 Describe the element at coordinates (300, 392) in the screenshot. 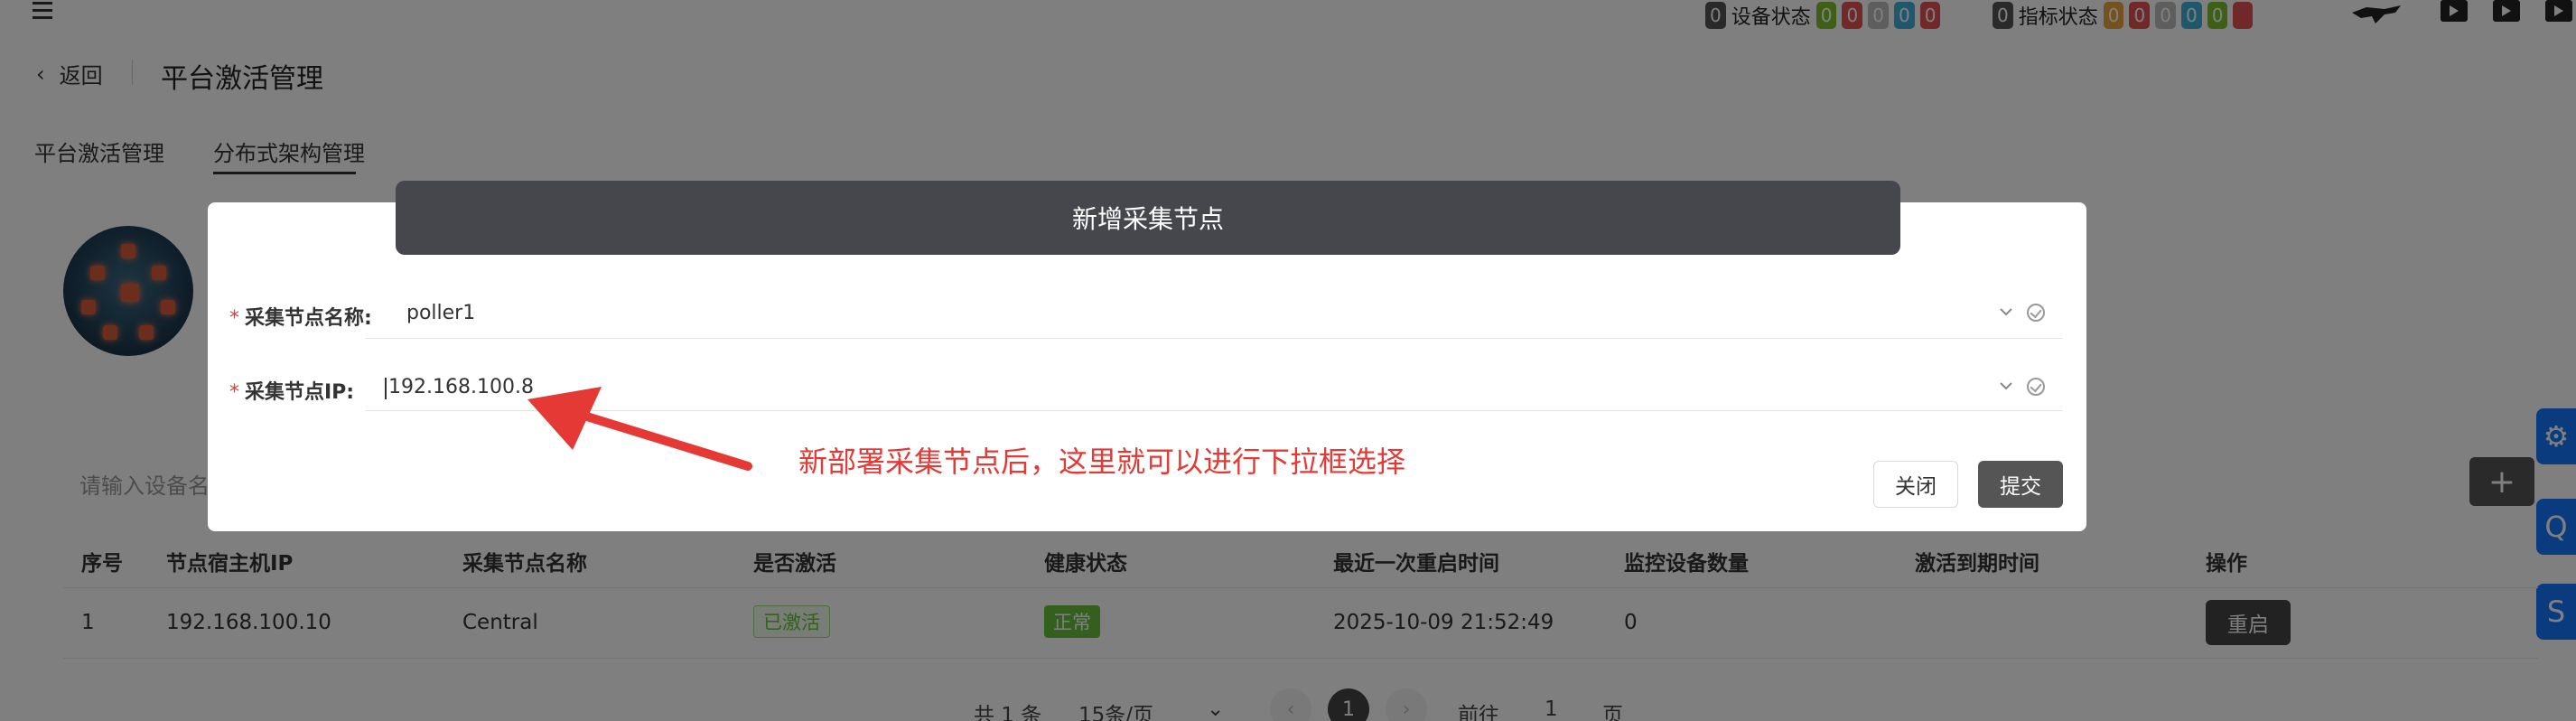

I see `node-ip-label-text: 采集节点IP:` at that location.